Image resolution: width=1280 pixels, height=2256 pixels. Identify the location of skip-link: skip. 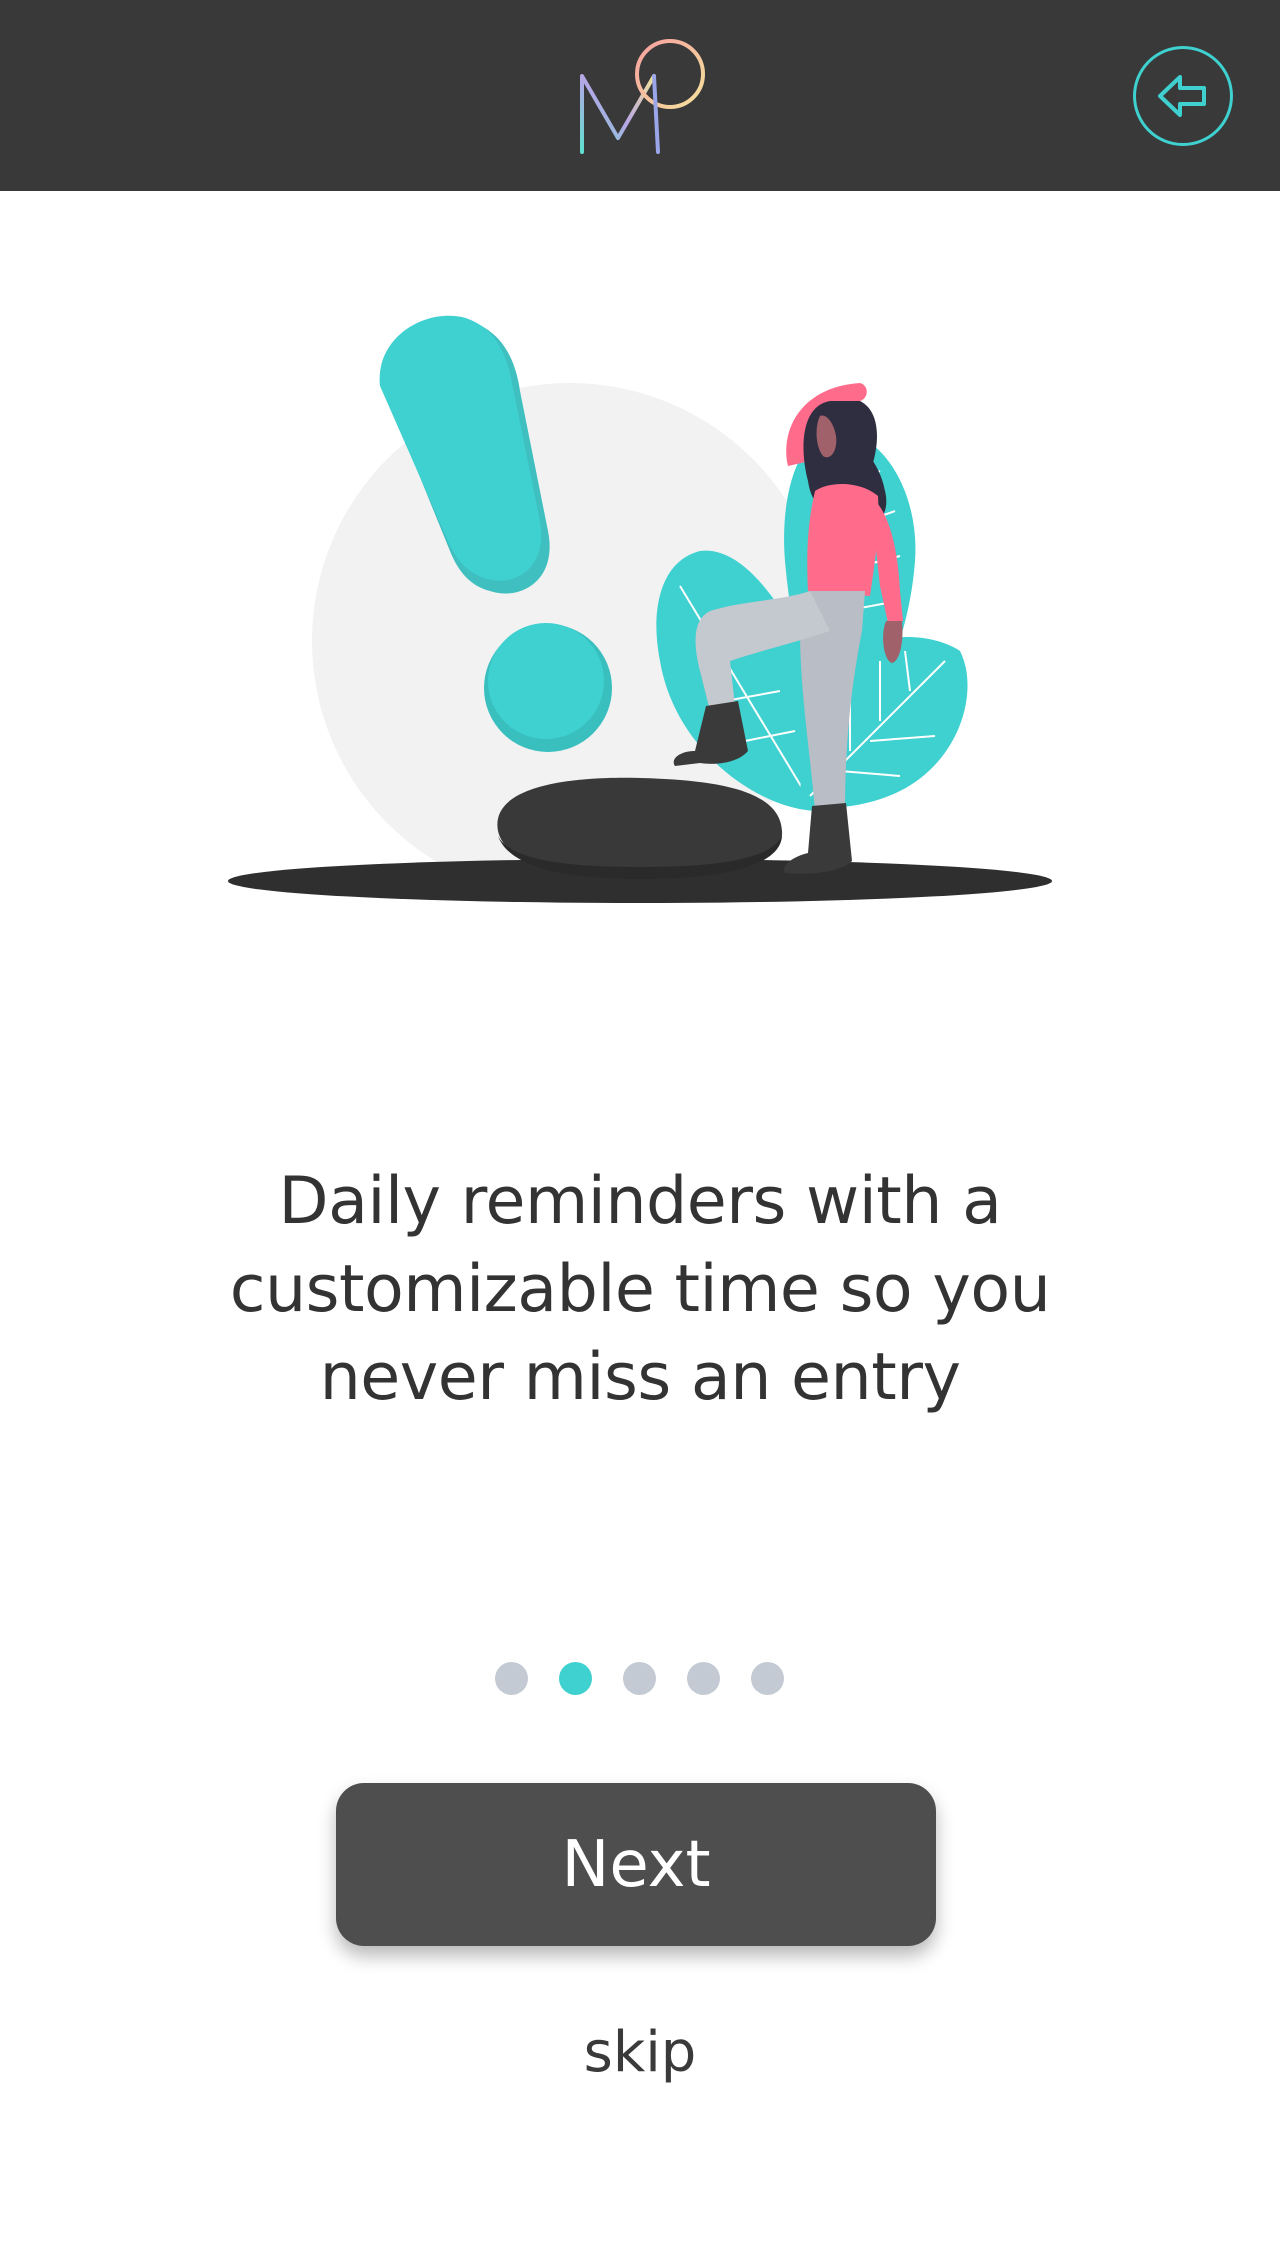
(640, 2052).